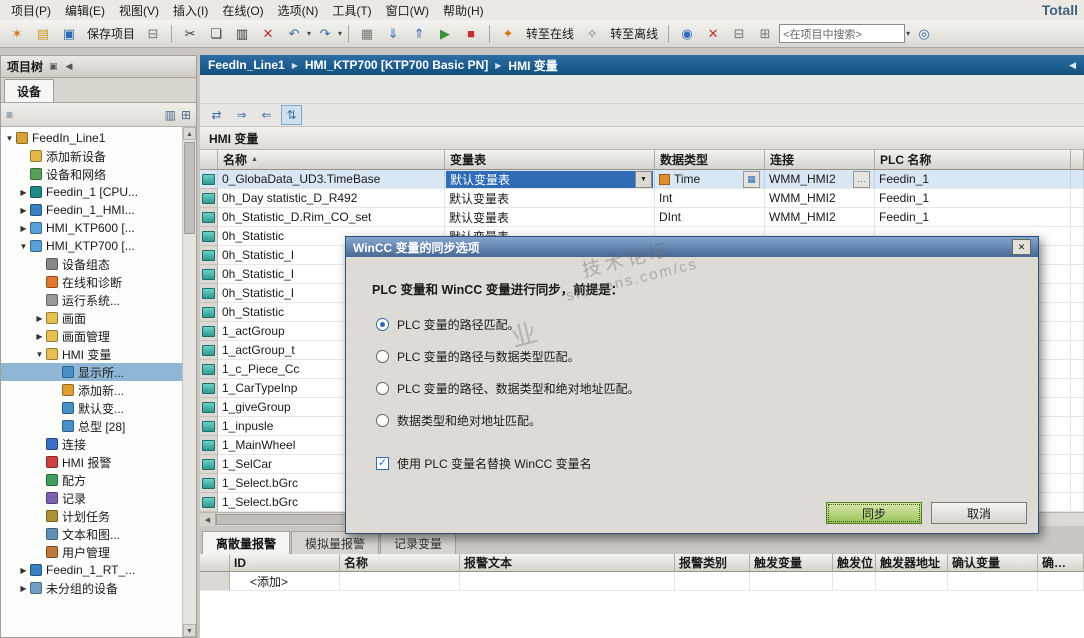 This screenshot has width=1084, height=638. Describe the element at coordinates (216, 34) in the screenshot. I see `copy-icon: ❏` at that location.